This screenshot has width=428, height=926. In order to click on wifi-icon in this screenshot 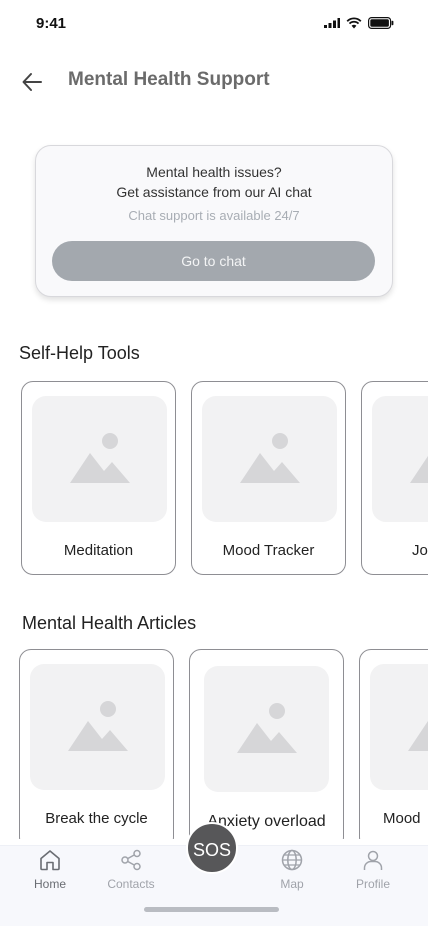, I will do `click(354, 23)`.